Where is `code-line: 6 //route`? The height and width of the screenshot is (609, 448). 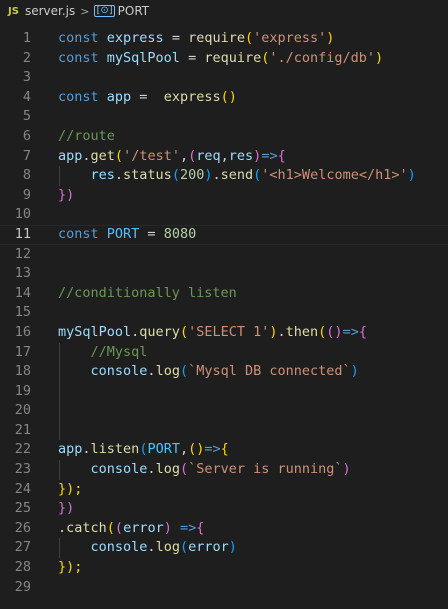 code-line: 6 //route is located at coordinates (224, 137).